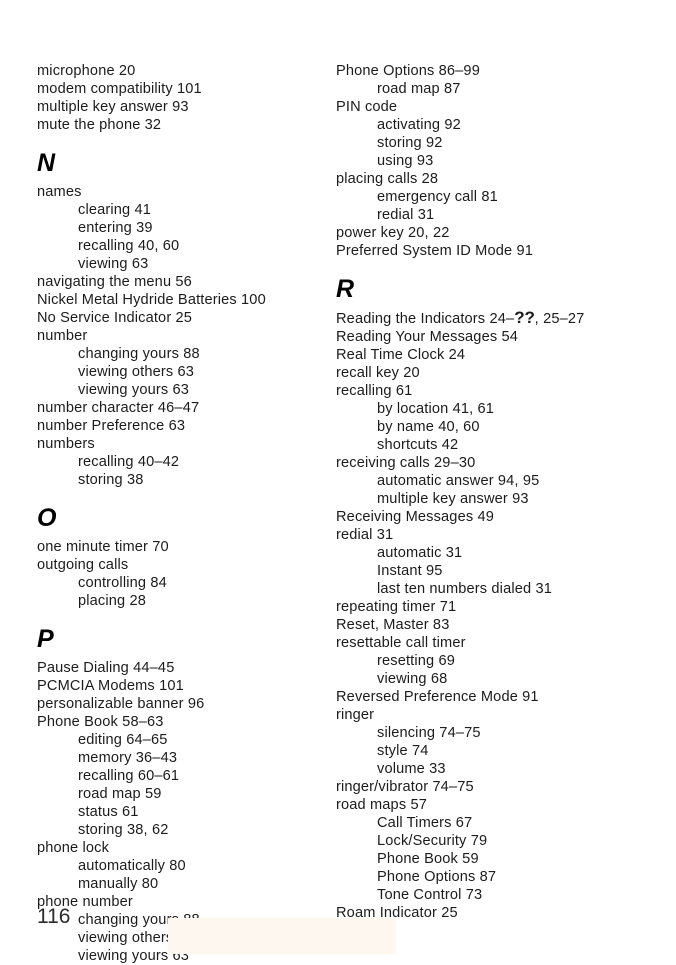 This screenshot has width=676, height=965. I want to click on index-entry: Reset, Master 83, so click(393, 625).